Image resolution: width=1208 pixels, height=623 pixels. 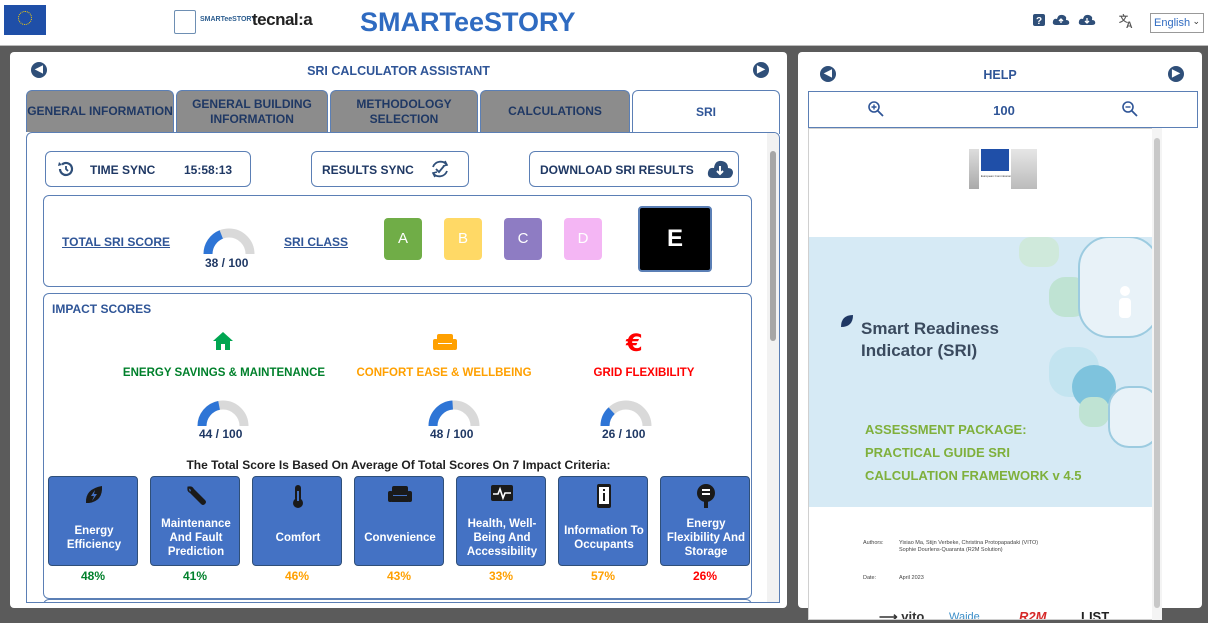 I want to click on tab-methodology-selection: METHODOLOGY SELECTION, so click(x=404, y=111).